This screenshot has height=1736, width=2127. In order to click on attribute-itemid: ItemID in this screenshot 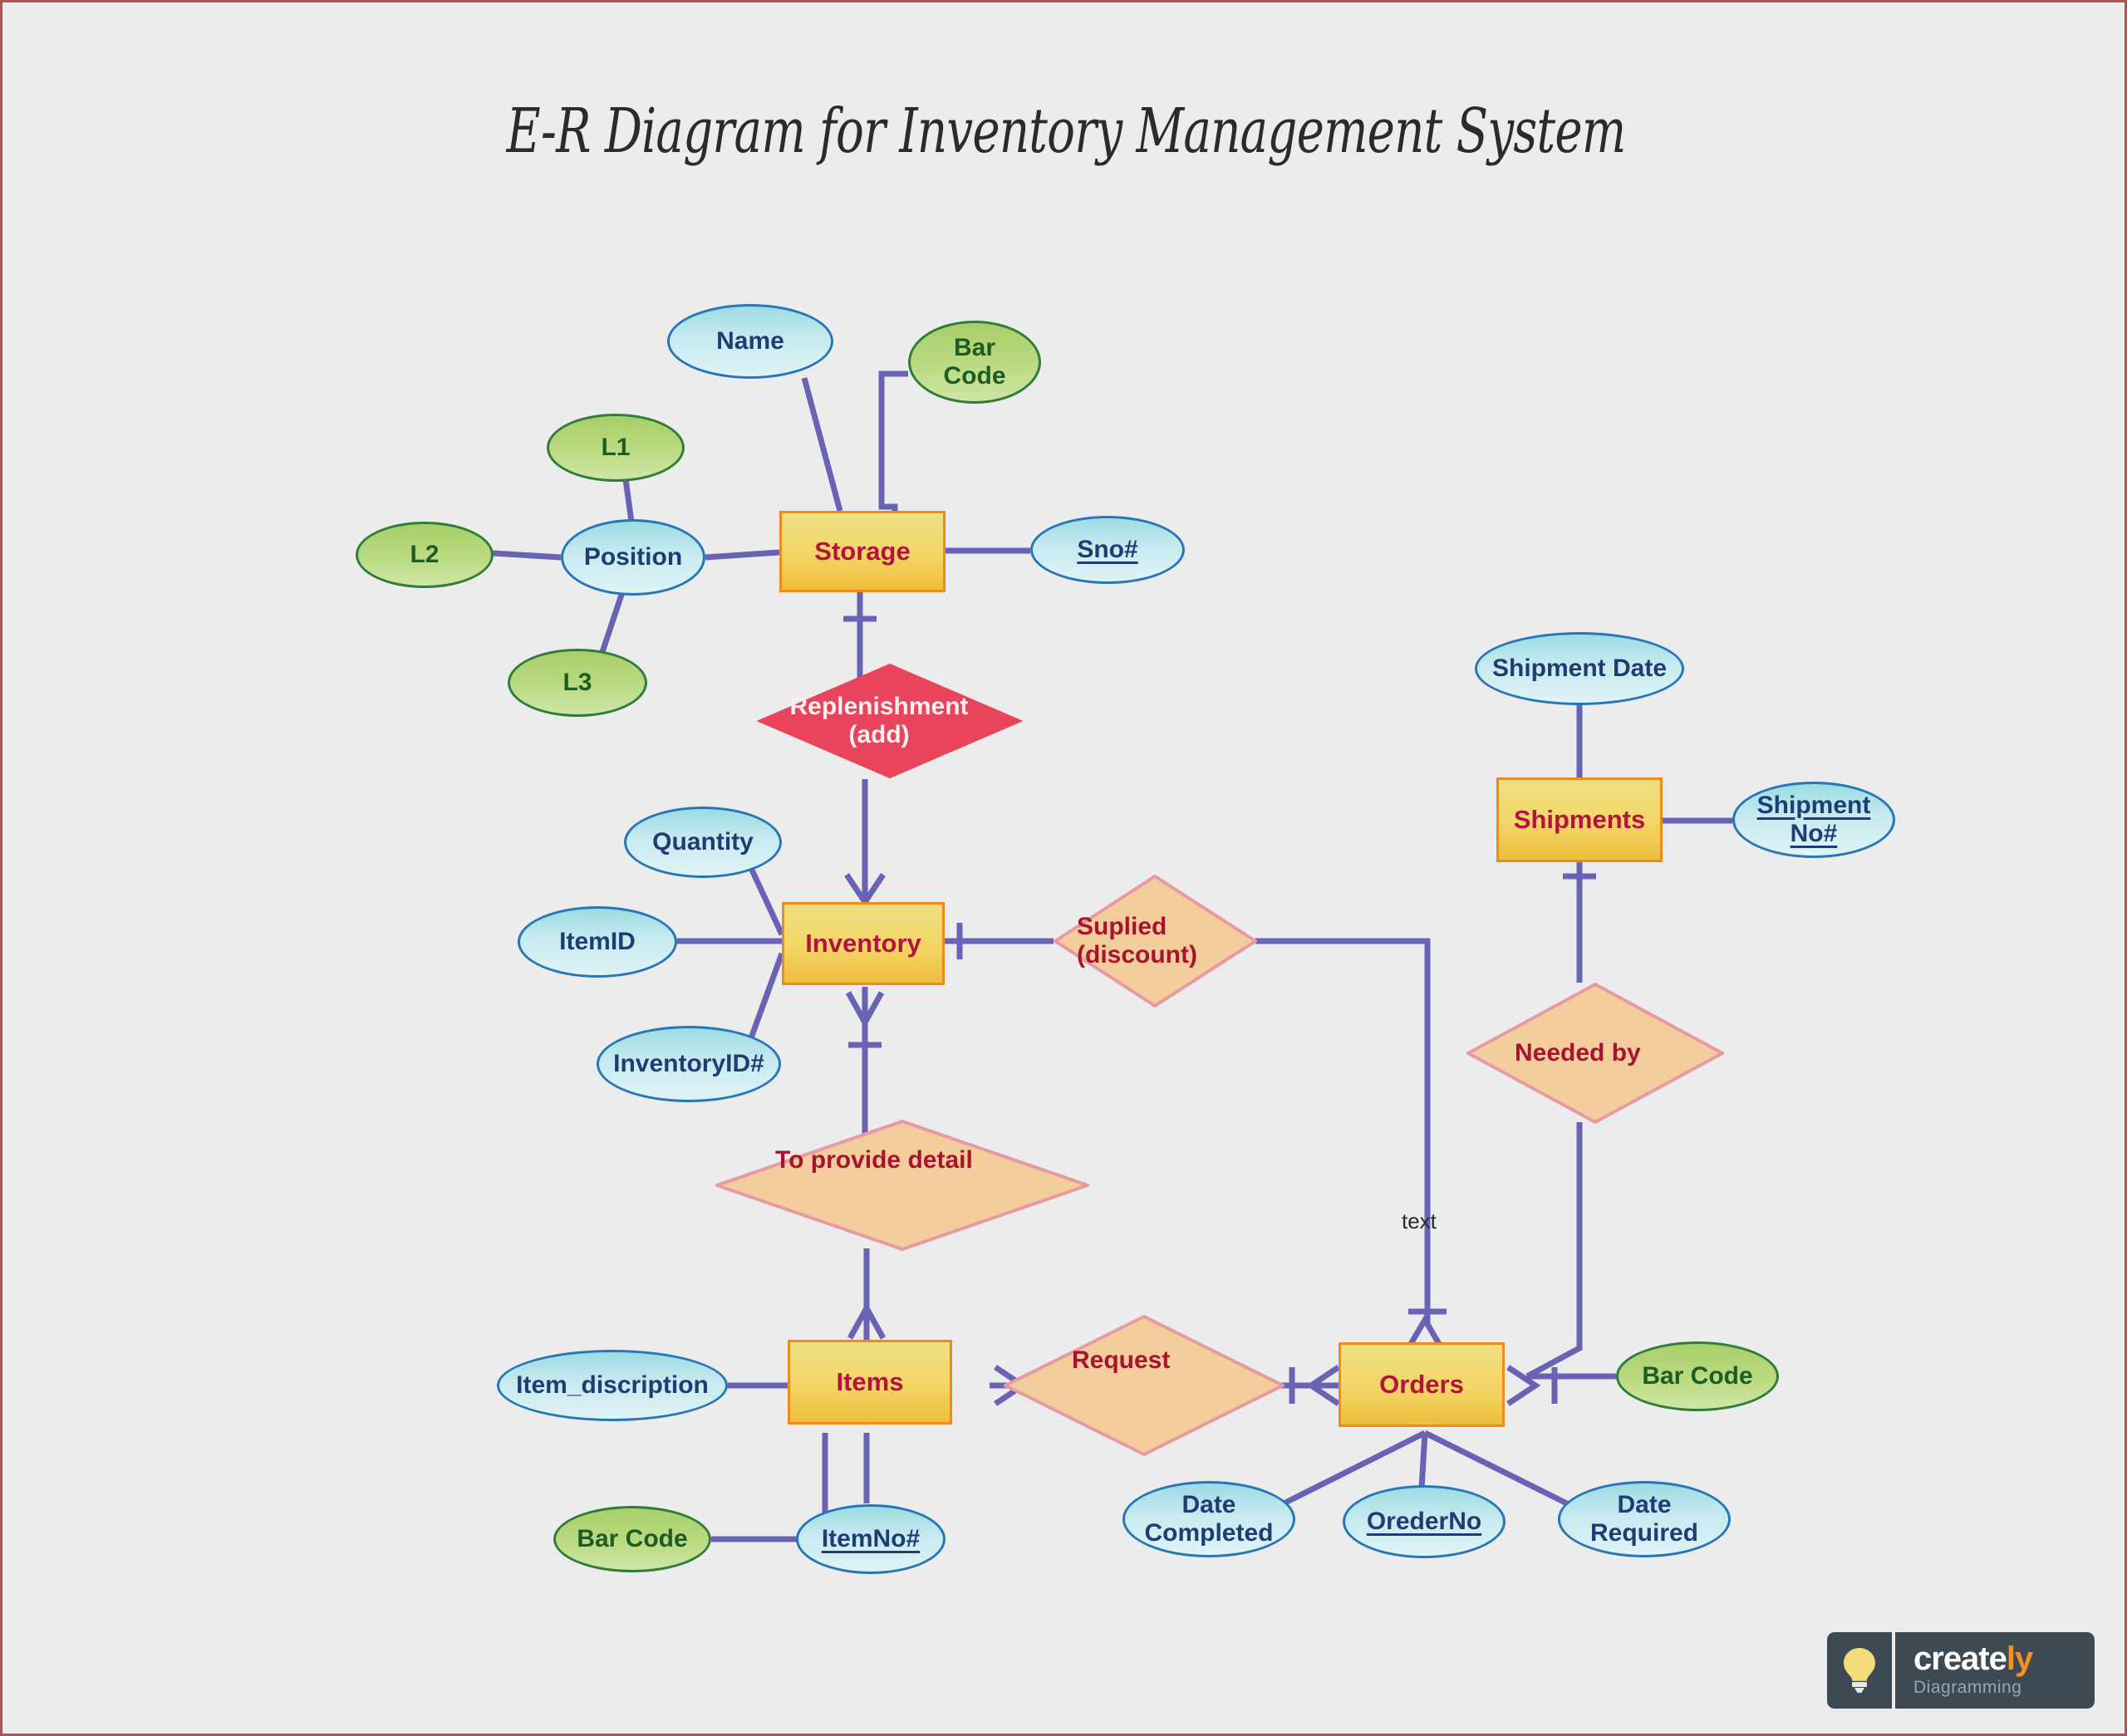, I will do `click(597, 942)`.